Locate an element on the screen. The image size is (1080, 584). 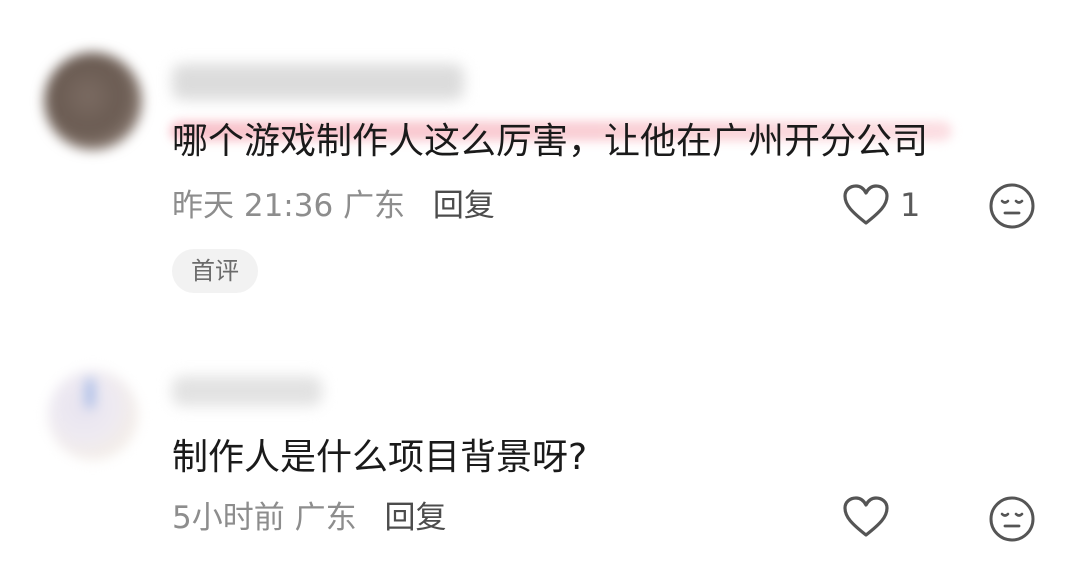
comment-meta: 昨天 21:36 广东 回复 is located at coordinates (333, 206).